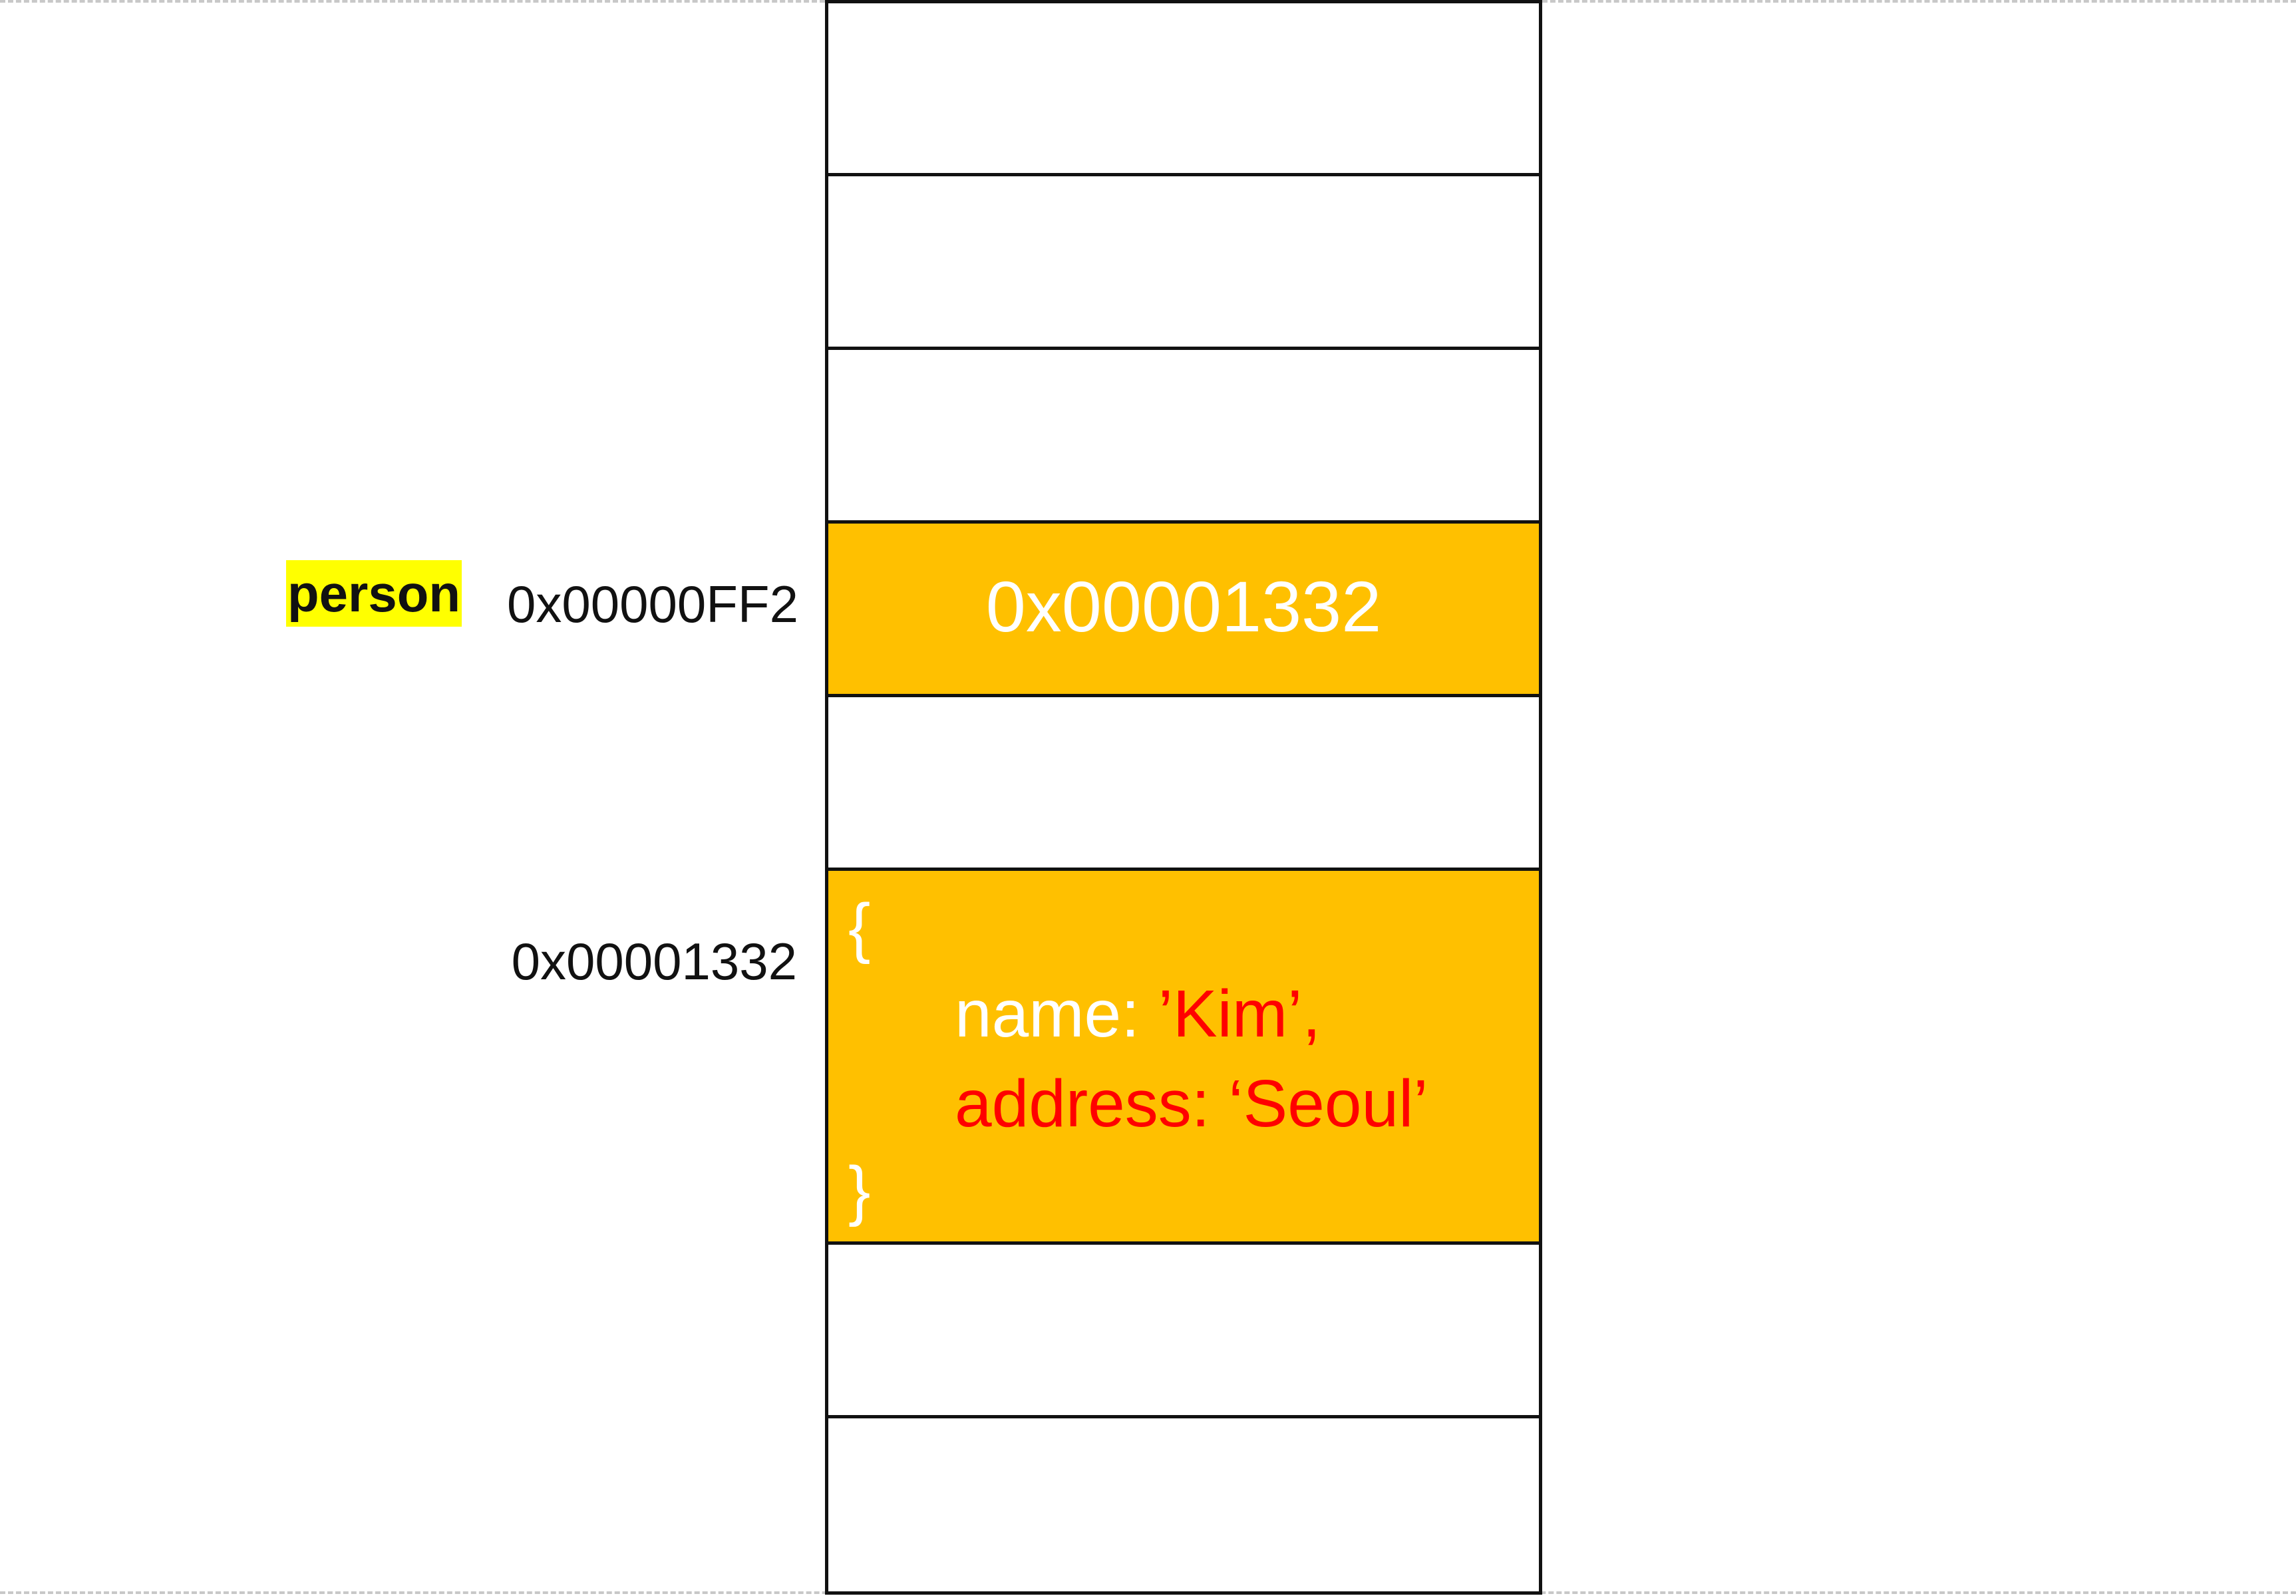  What do you see at coordinates (1239, 1014) in the screenshot?
I see `object-name-value: ’Kim’,` at bounding box center [1239, 1014].